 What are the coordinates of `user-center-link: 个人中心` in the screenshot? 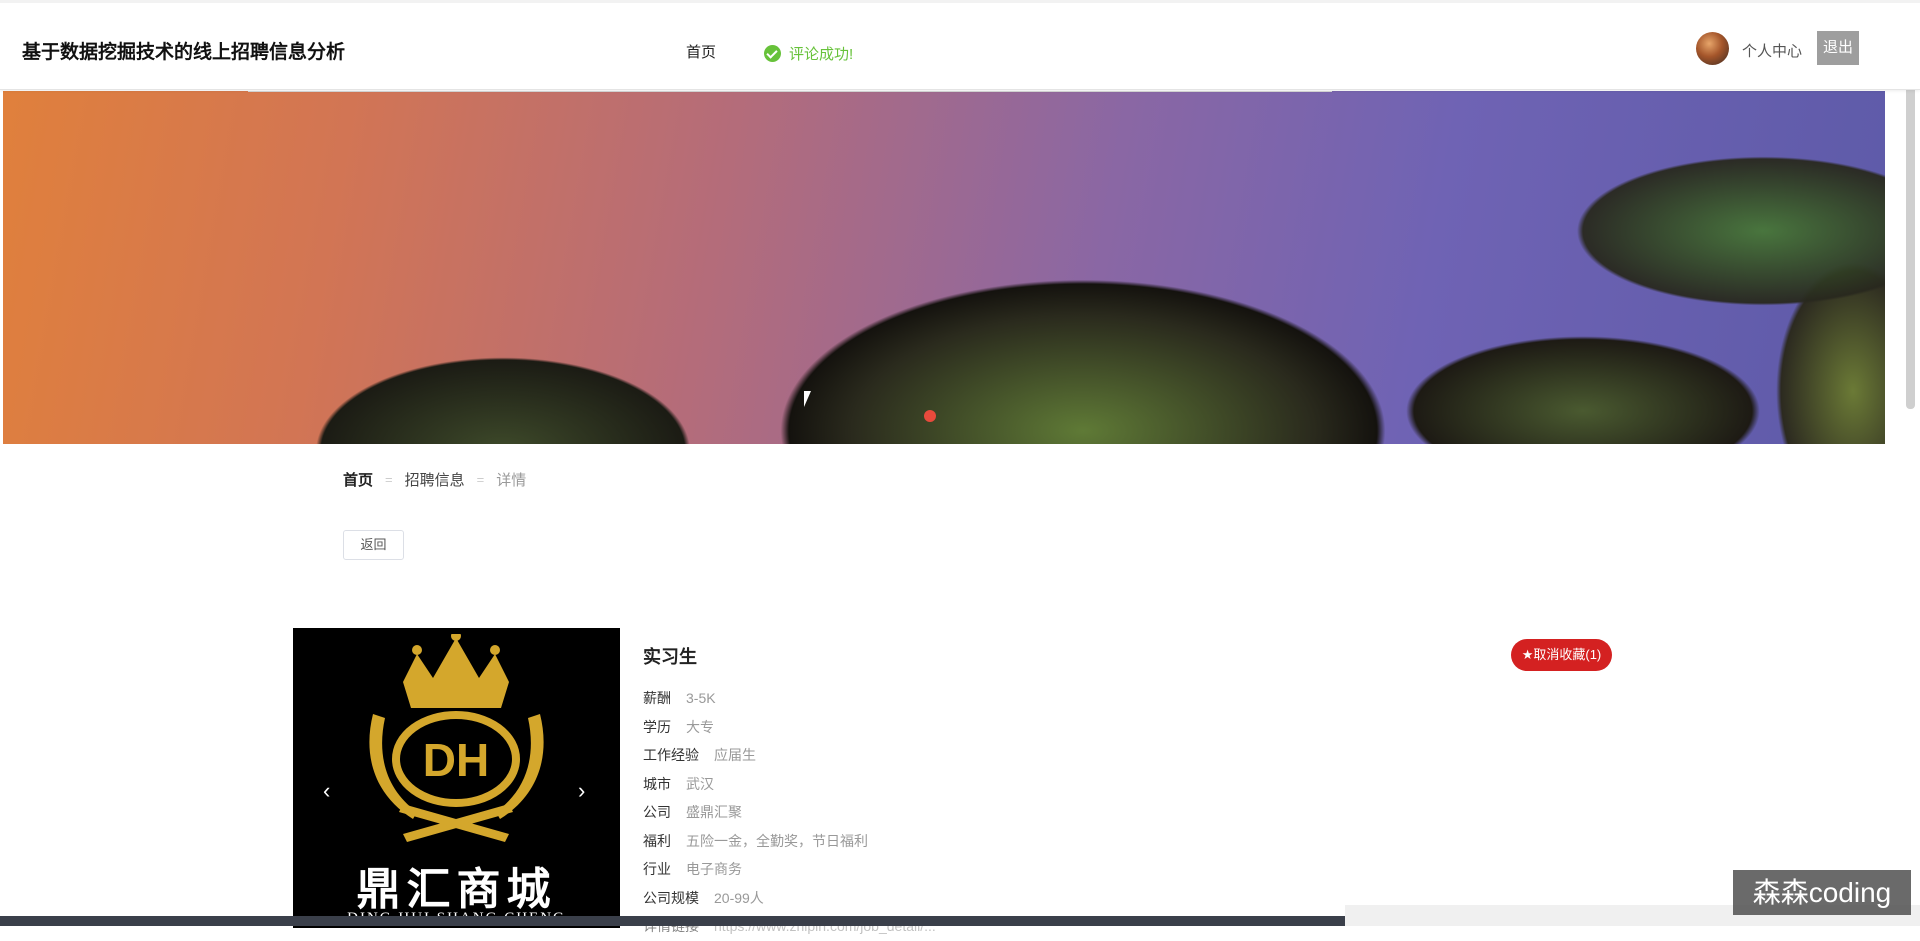 It's located at (1772, 50).